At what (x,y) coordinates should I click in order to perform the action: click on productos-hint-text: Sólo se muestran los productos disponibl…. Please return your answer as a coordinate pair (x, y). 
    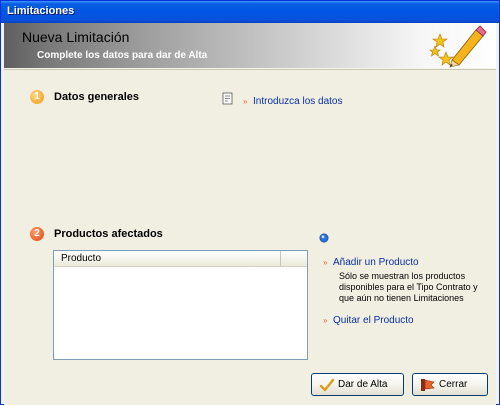
    Looking at the image, I should click on (408, 287).